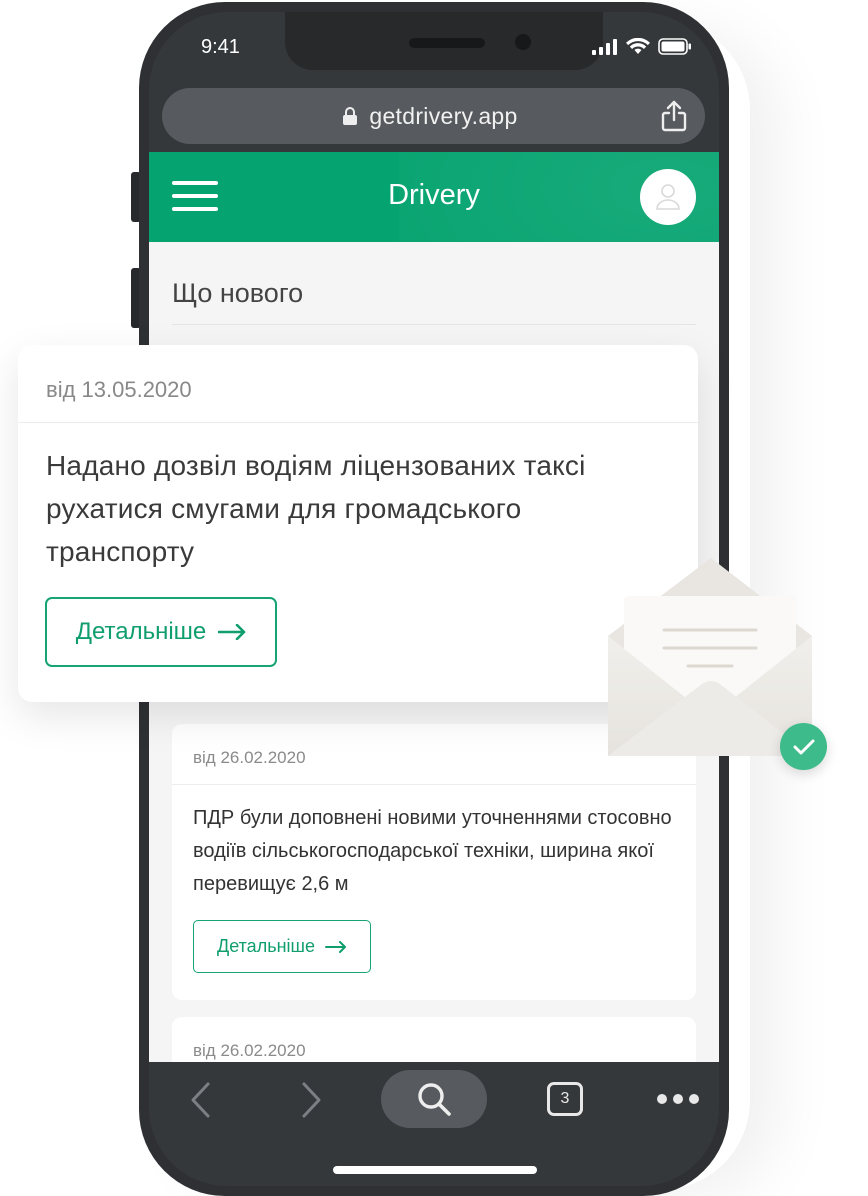 The image size is (868, 1196). I want to click on profile-button, so click(668, 197).